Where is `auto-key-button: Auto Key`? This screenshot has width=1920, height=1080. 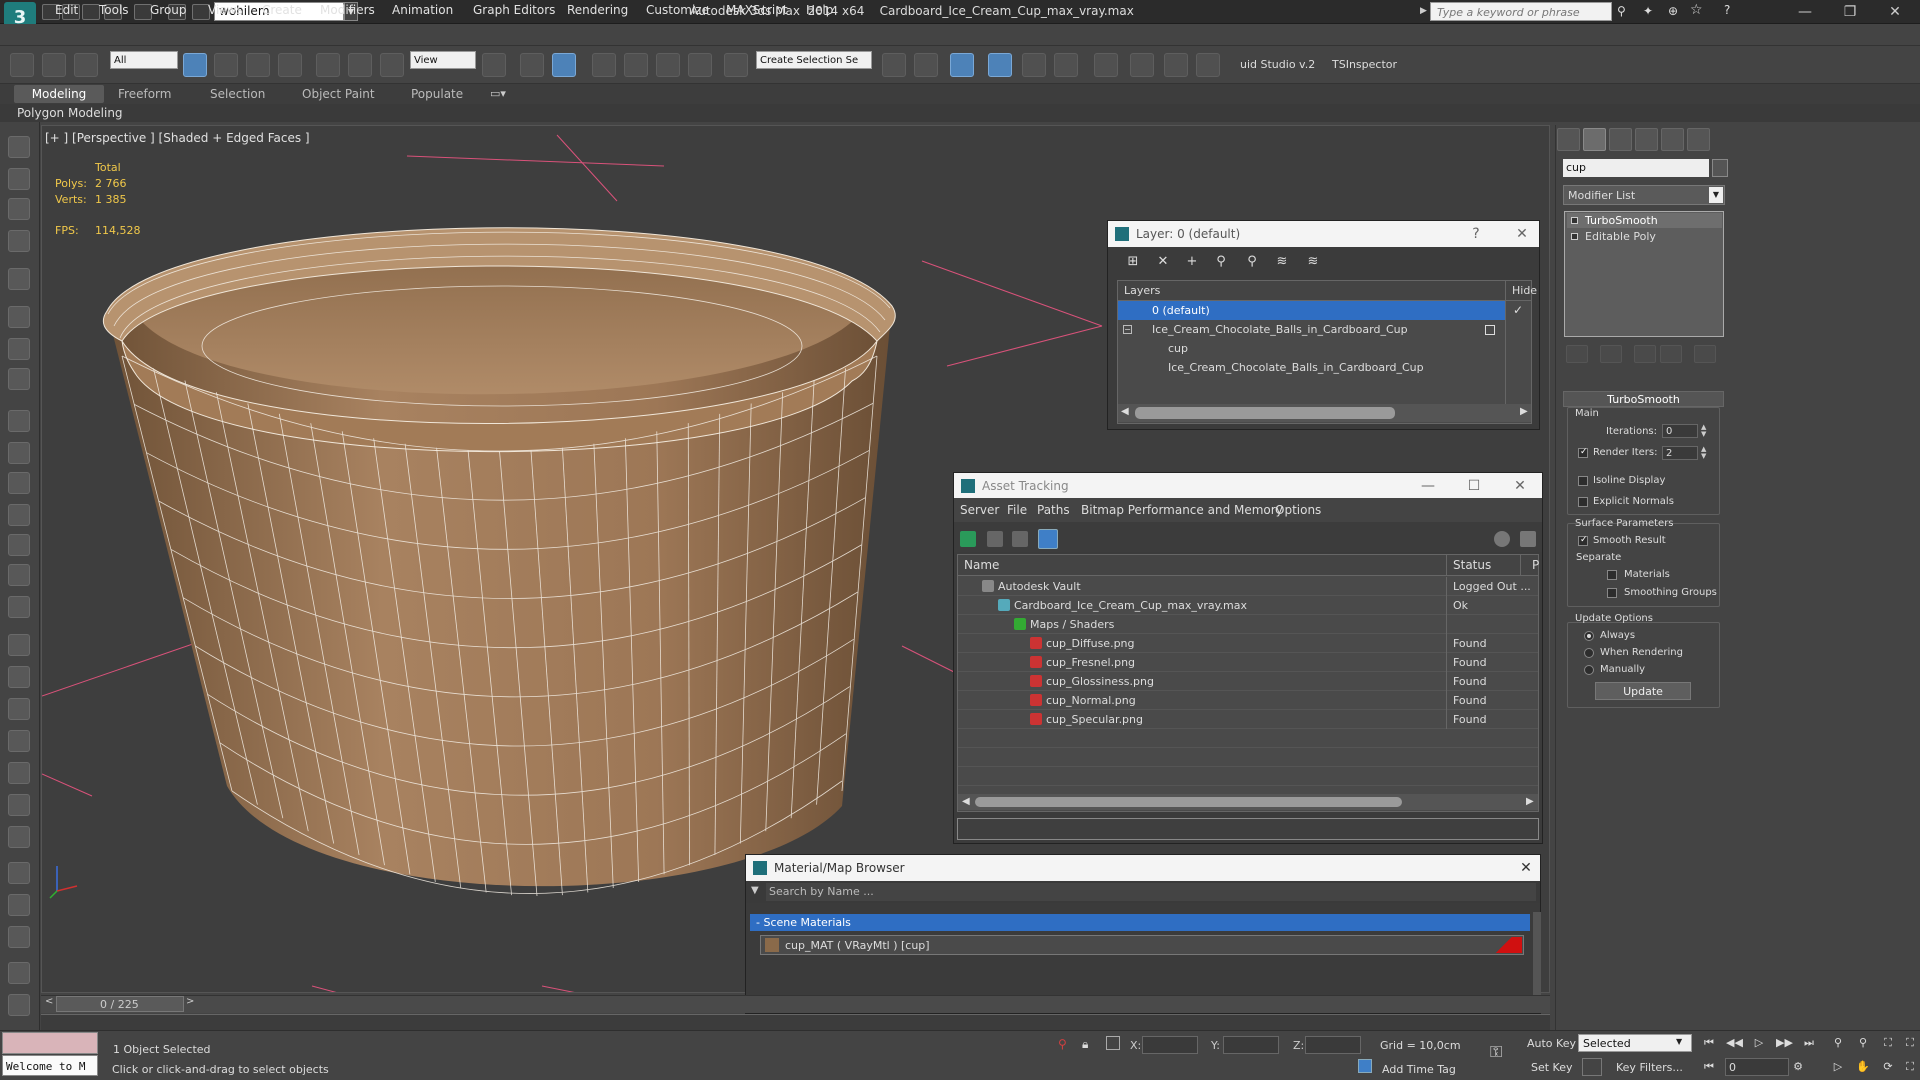
auto-key-button: Auto Key is located at coordinates (1551, 1043).